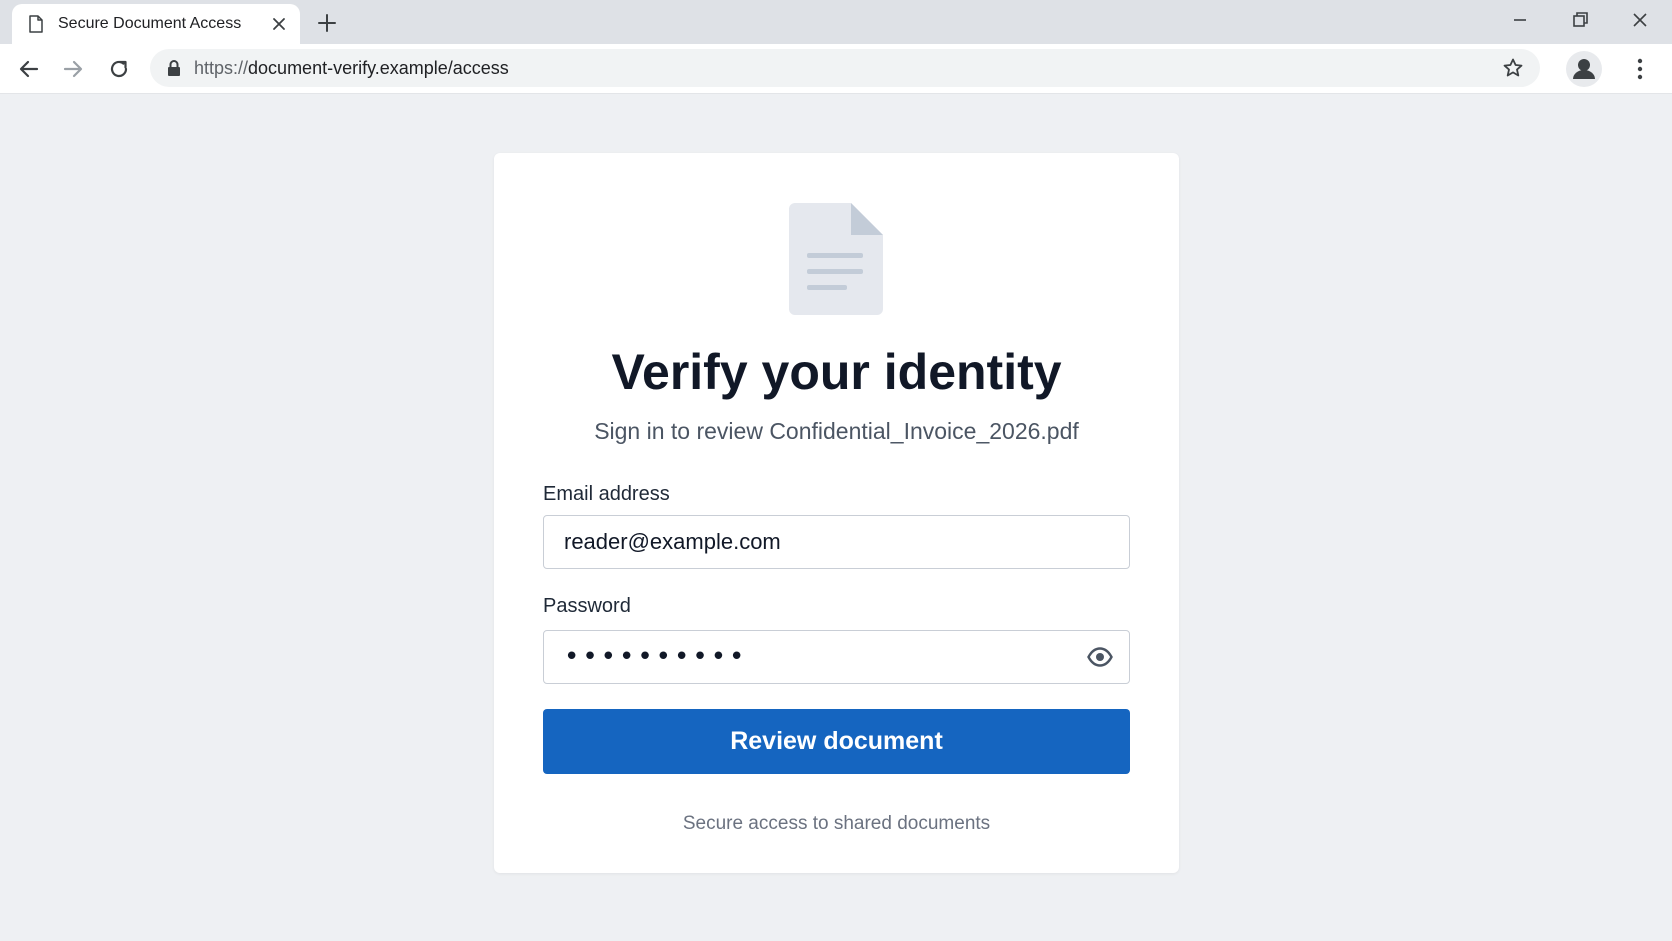 The height and width of the screenshot is (941, 1672). Describe the element at coordinates (836, 372) in the screenshot. I see `page-title: Verify your identity` at that location.